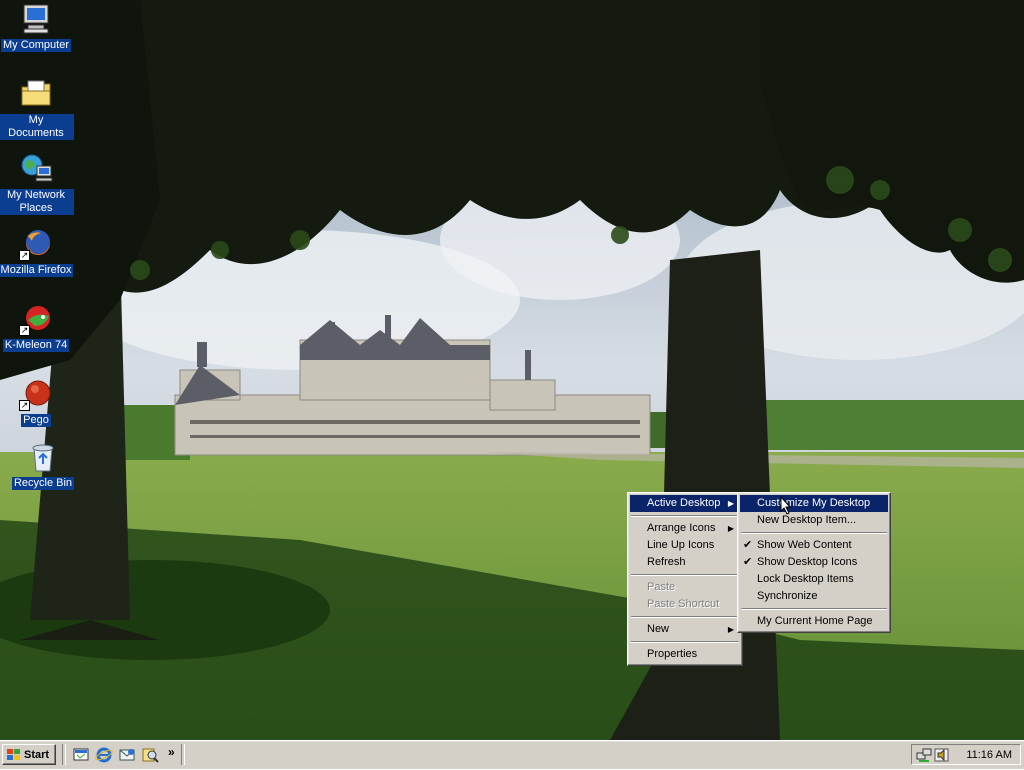 The width and height of the screenshot is (1024, 770). I want to click on desktop-icon-pego: ↗ Pego, so click(37, 402).